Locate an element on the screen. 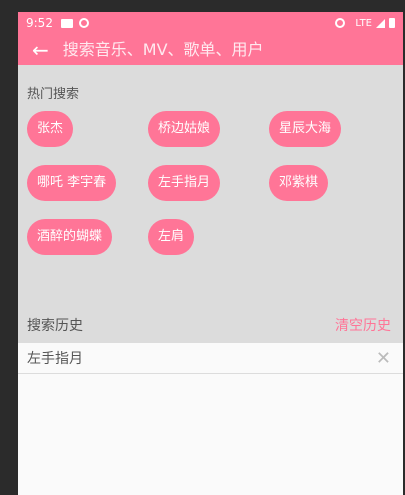 The image size is (405, 495). status-time: 9:52 is located at coordinates (39, 23).